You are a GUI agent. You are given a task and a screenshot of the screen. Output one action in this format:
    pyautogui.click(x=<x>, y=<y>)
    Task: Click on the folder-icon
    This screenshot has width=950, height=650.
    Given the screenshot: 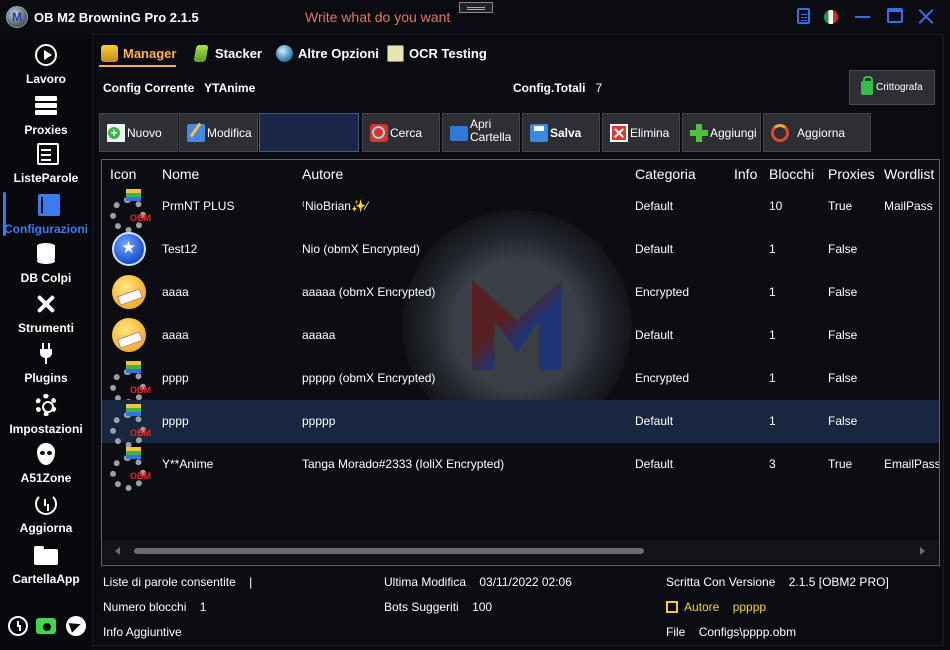 What is the action you would take?
    pyautogui.click(x=459, y=133)
    